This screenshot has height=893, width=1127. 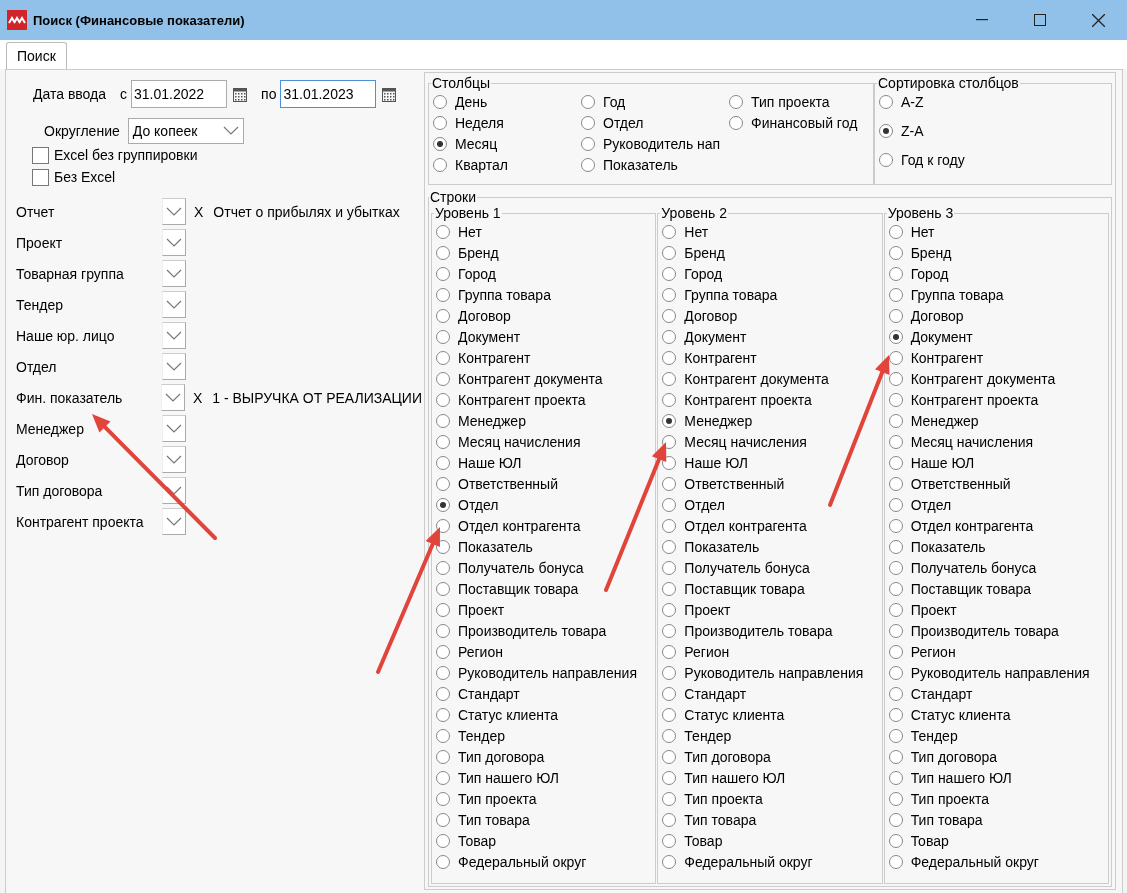 I want to click on tab: Поиск, so click(x=36, y=55).